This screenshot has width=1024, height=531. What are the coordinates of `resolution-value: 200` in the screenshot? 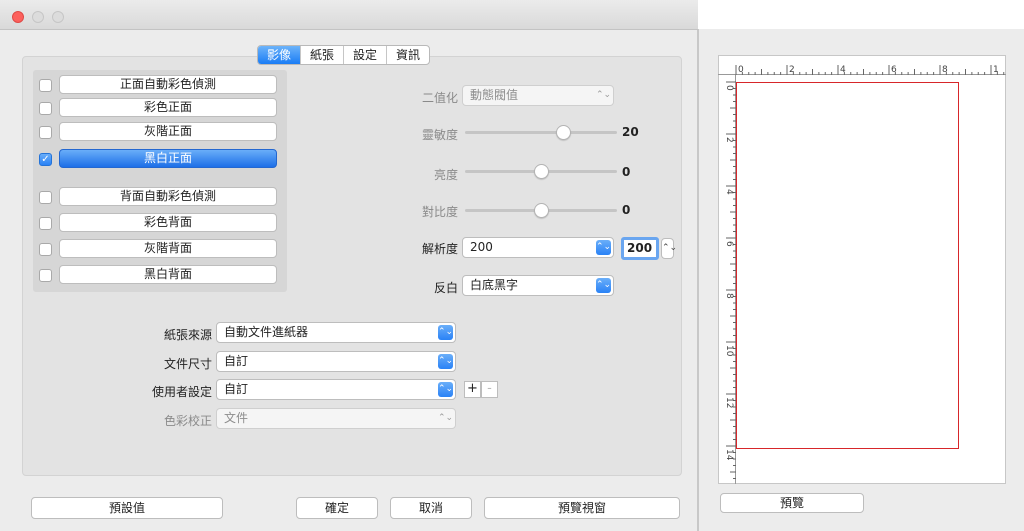 It's located at (481, 247).